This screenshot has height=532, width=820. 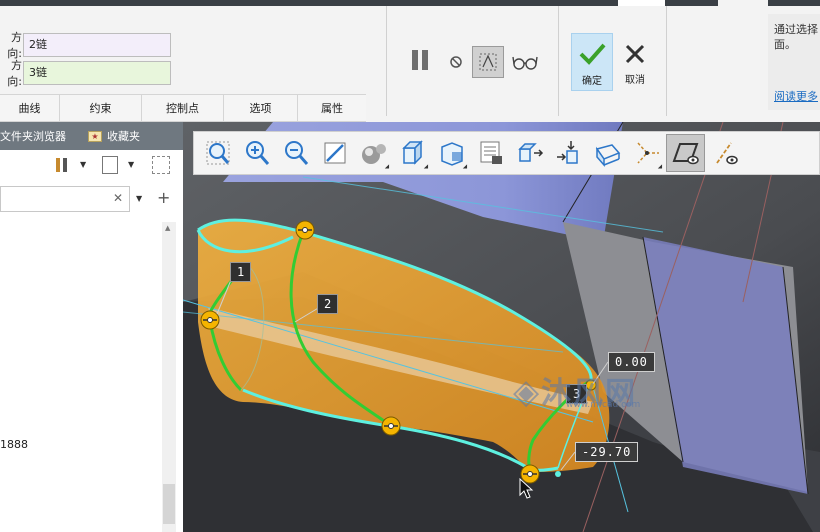 I want to click on display-style-button, so click(x=373, y=153).